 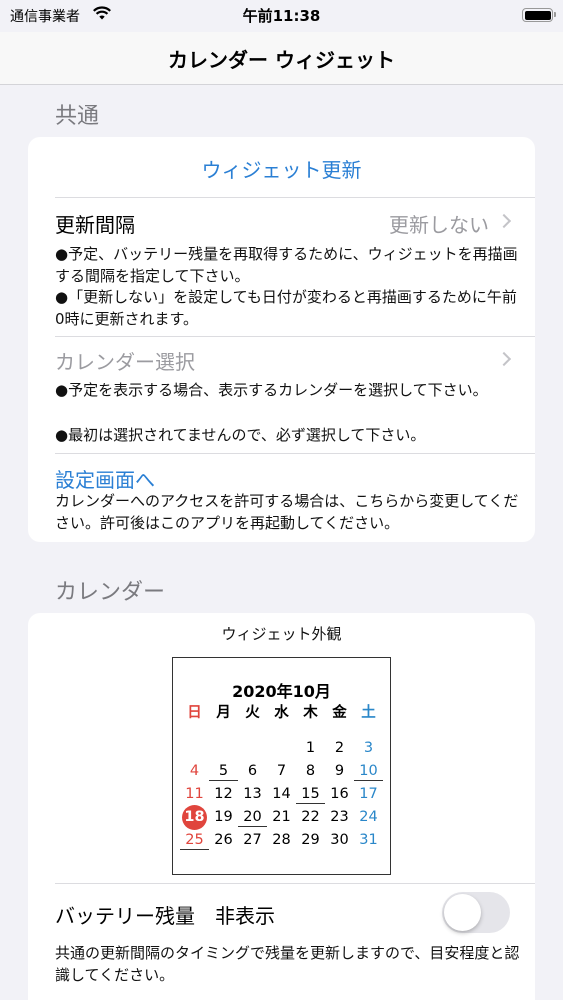 I want to click on calendar-day: 18, so click(x=194, y=817).